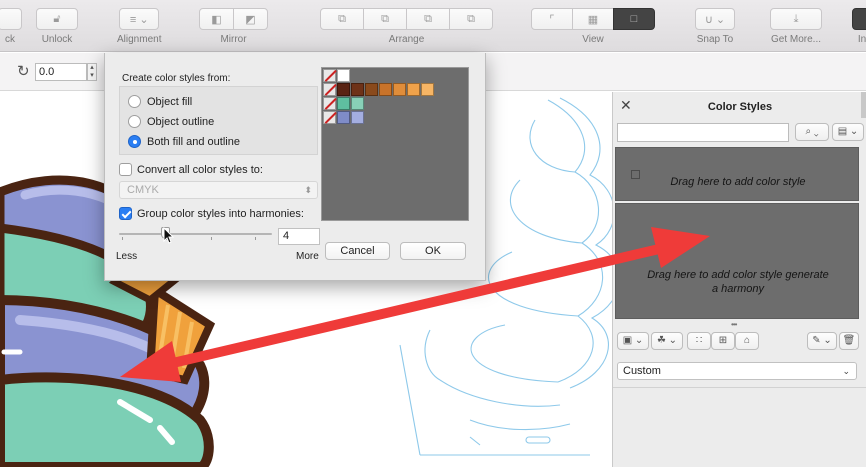  What do you see at coordinates (176, 78) in the screenshot?
I see `dialog-title: Create color styles from:` at bounding box center [176, 78].